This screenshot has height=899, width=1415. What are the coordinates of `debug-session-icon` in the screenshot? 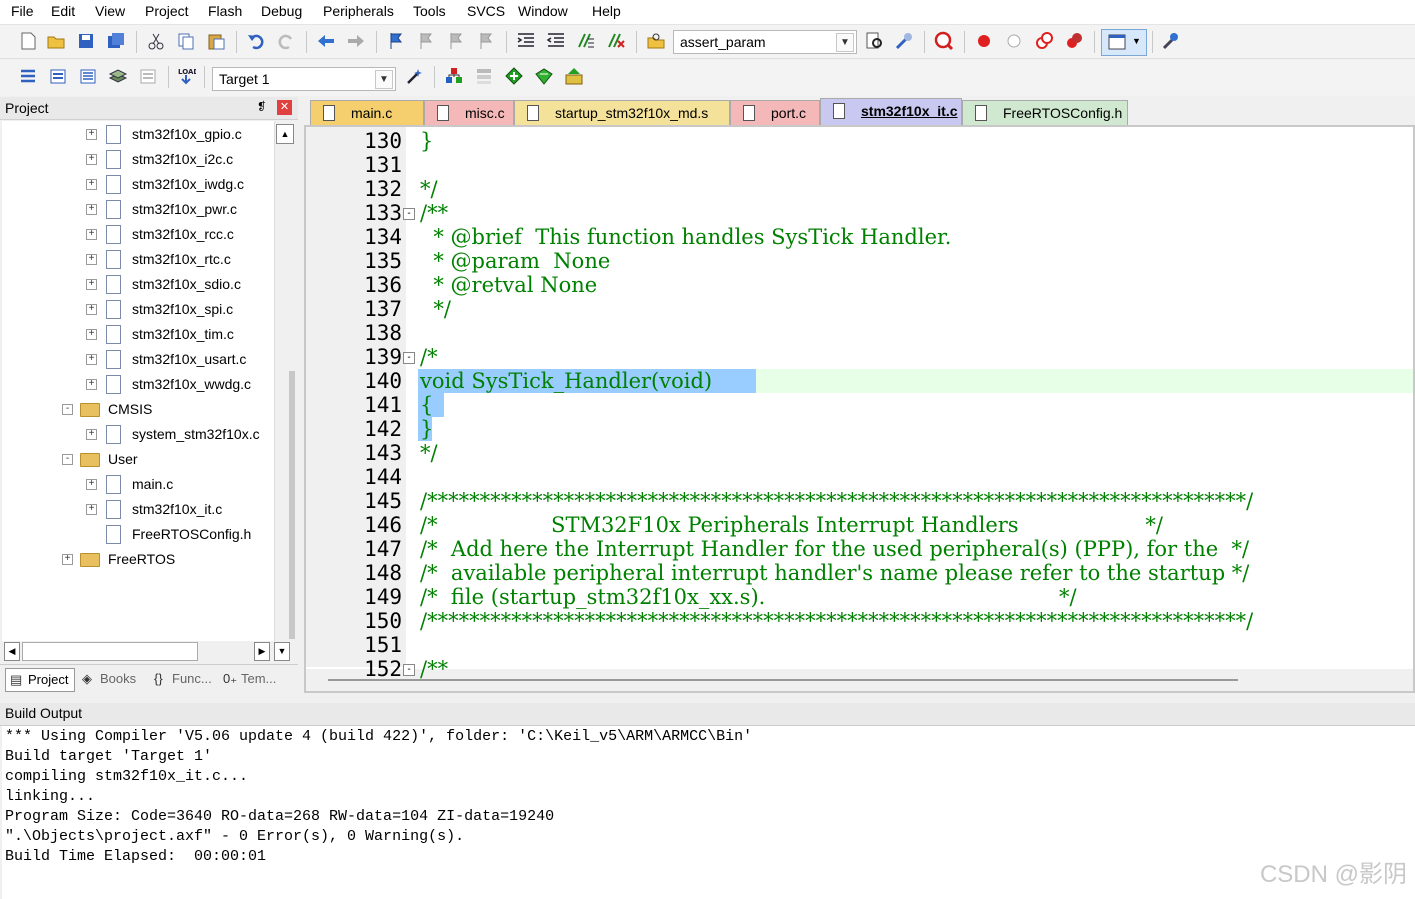 It's located at (944, 41).